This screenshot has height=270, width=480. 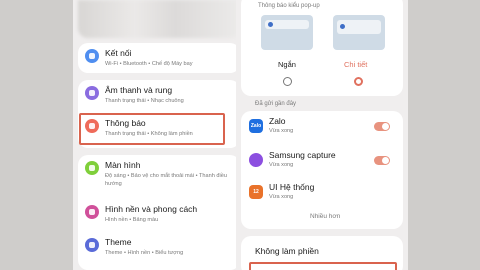 What do you see at coordinates (92, 245) in the screenshot?
I see `theme-icon` at bounding box center [92, 245].